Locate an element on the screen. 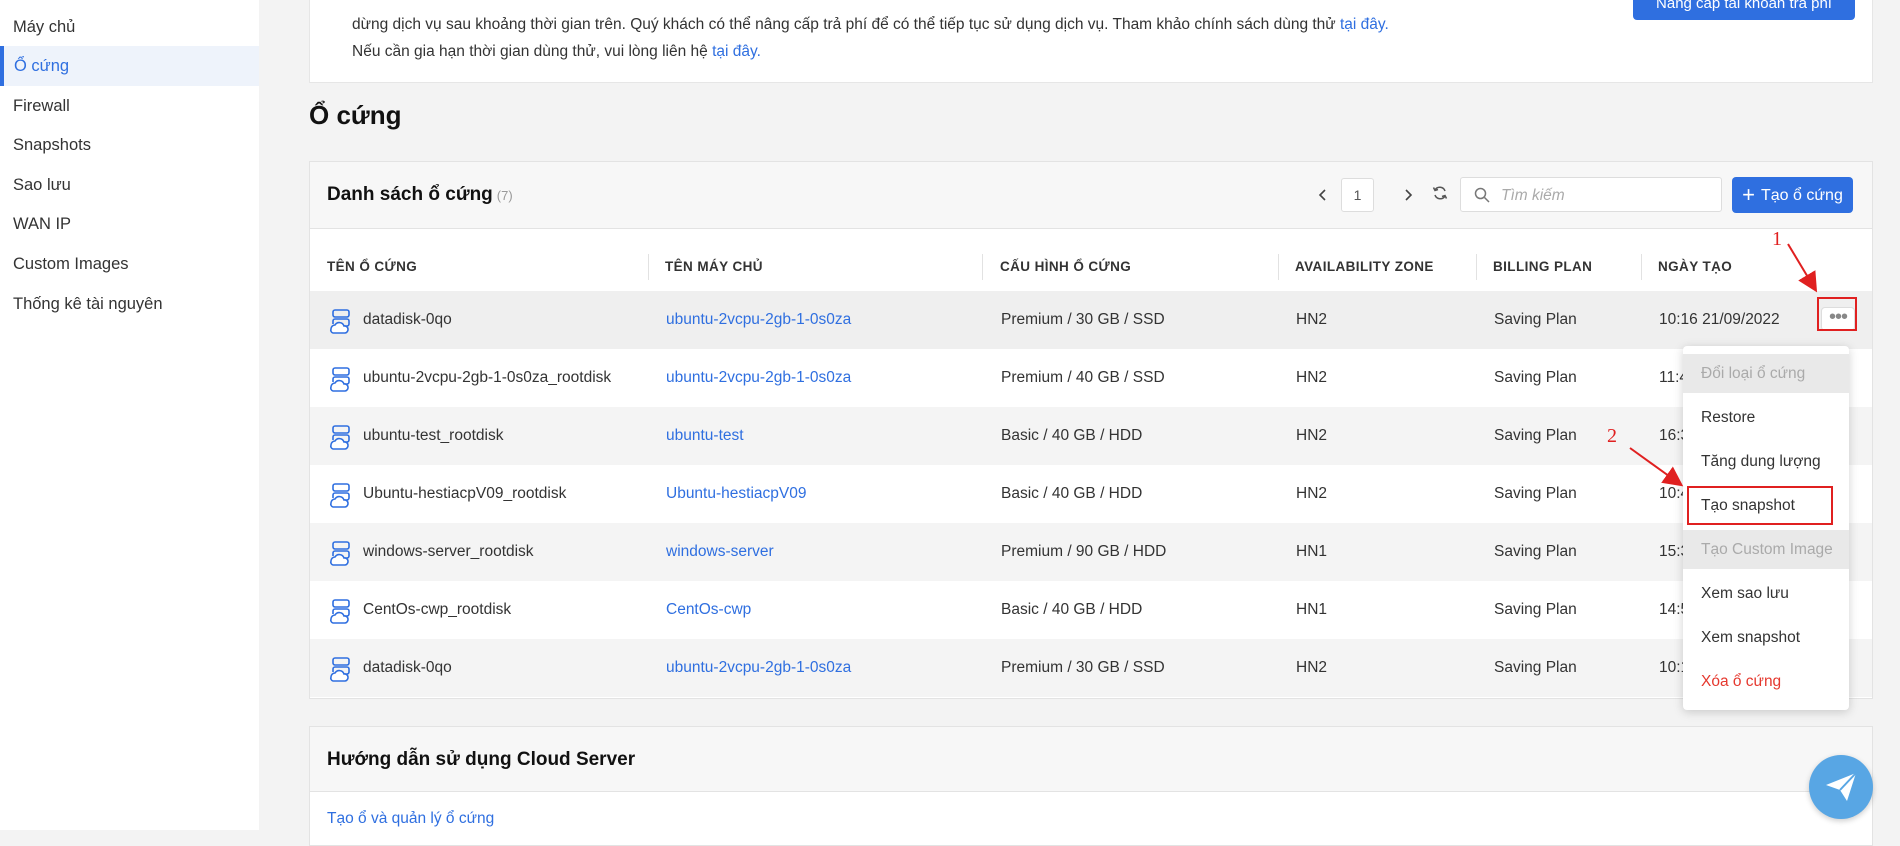 This screenshot has width=1900, height=846. guide-link: Tạo ổ và quản lý ổ cứng is located at coordinates (410, 819).